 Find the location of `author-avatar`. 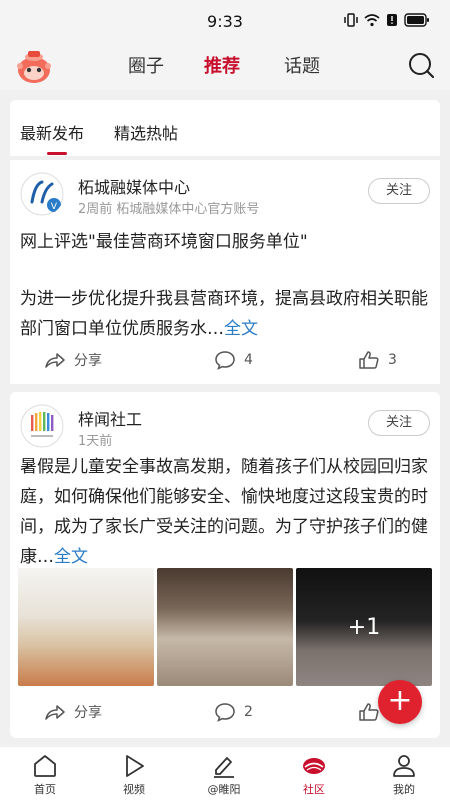

author-avatar is located at coordinates (42, 426).